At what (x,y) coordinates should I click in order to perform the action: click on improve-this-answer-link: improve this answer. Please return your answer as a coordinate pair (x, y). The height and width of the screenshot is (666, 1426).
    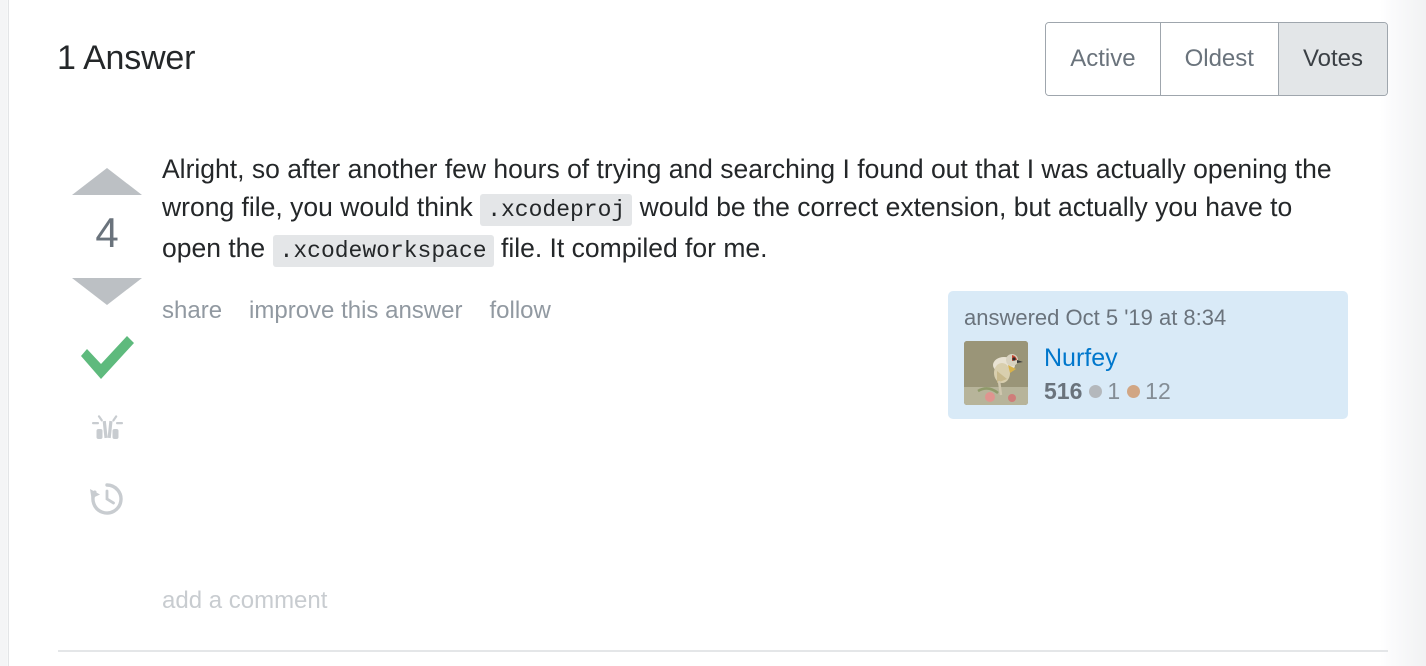
    Looking at the image, I should click on (355, 311).